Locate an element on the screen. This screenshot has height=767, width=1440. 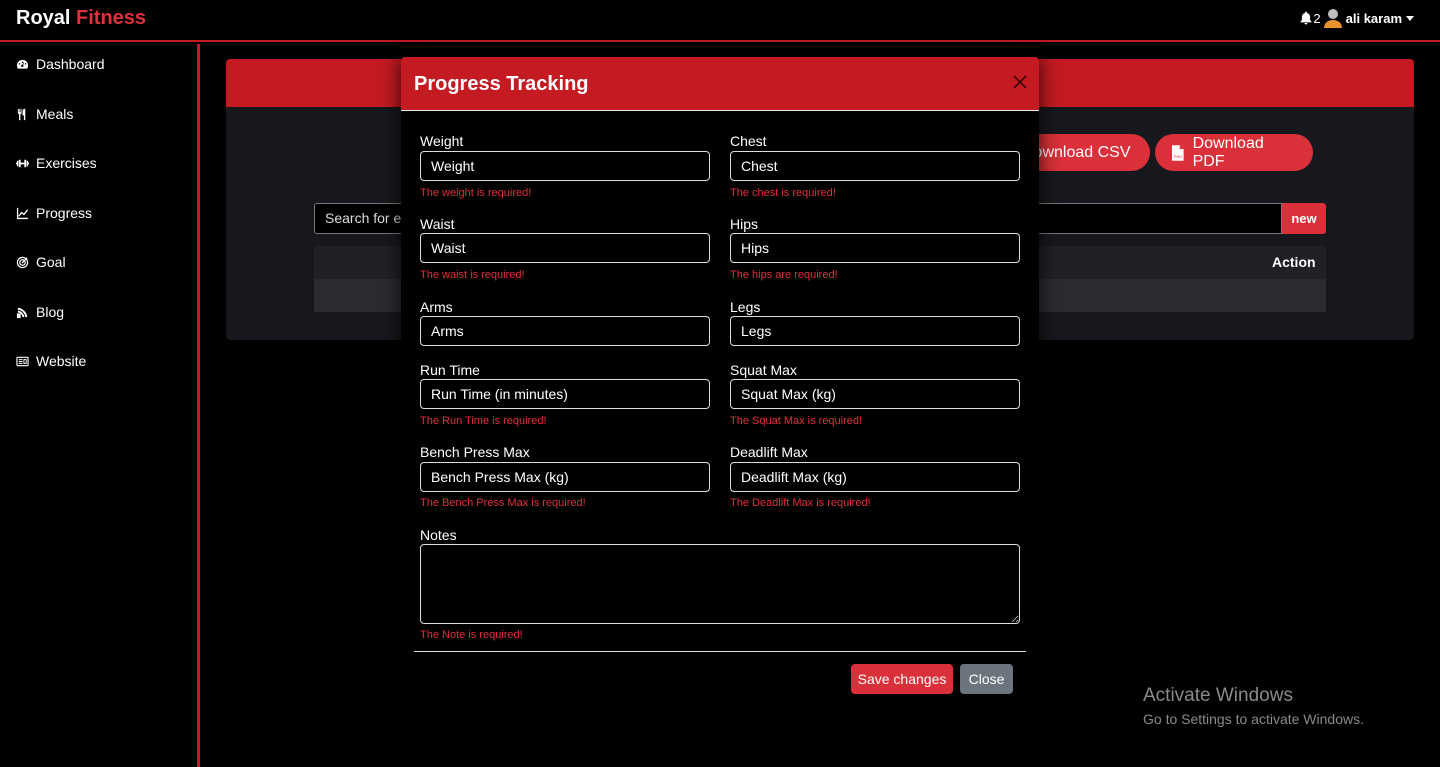
close-button-label: Close is located at coordinates (986, 679).